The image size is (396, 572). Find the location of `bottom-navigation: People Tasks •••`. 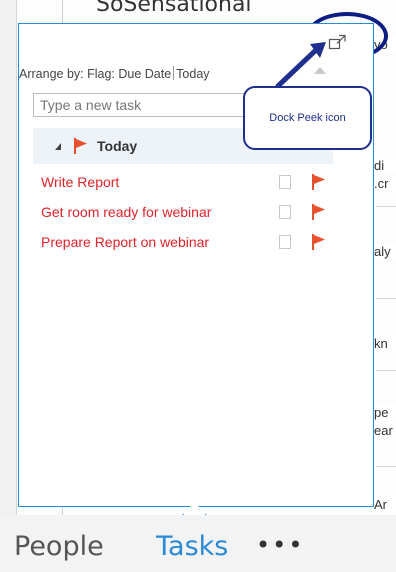

bottom-navigation: People Tasks ••• is located at coordinates (198, 543).